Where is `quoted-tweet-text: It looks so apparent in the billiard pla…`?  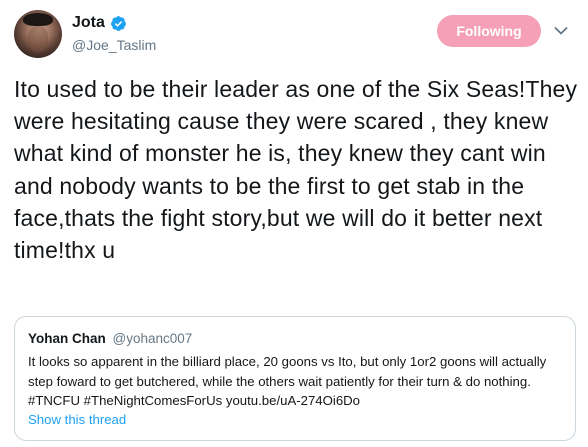 quoted-tweet-text: It looks so apparent in the billiard pla… is located at coordinates (287, 381).